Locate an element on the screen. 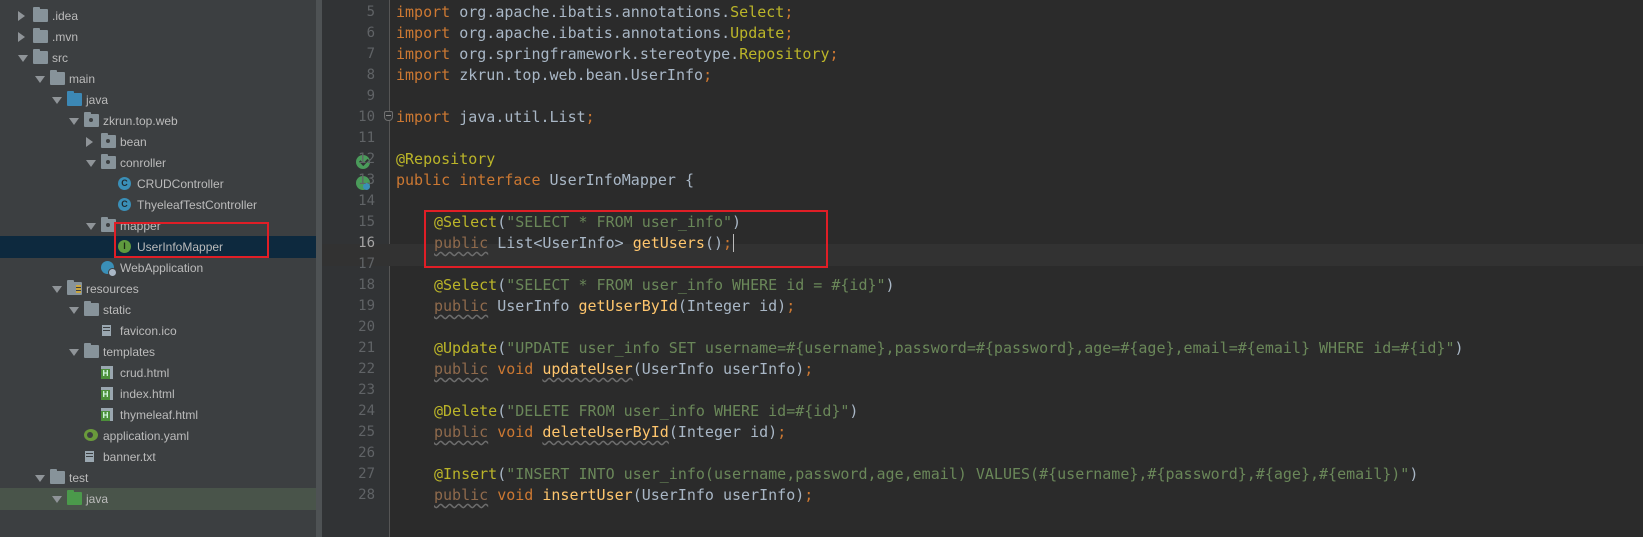 The height and width of the screenshot is (537, 1643). code-token: @Select is located at coordinates (466, 285).